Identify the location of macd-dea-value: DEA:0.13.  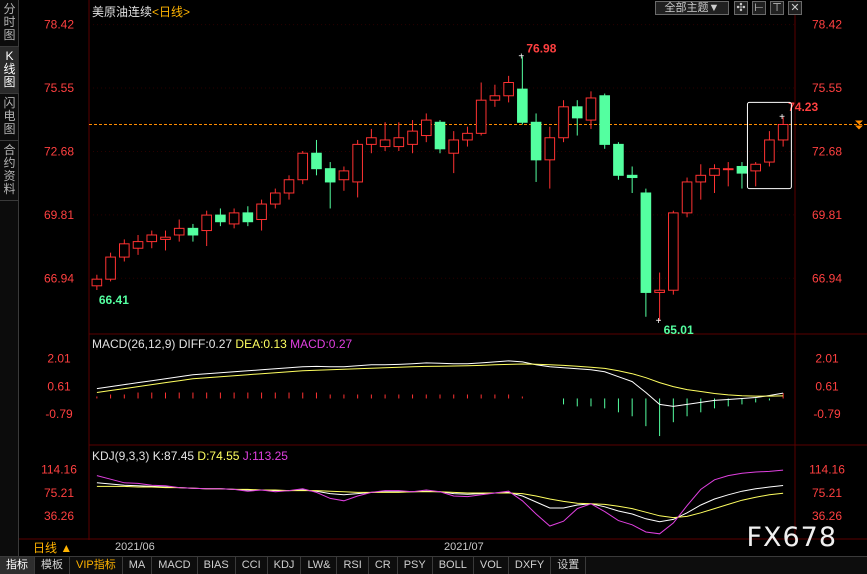
(261, 344).